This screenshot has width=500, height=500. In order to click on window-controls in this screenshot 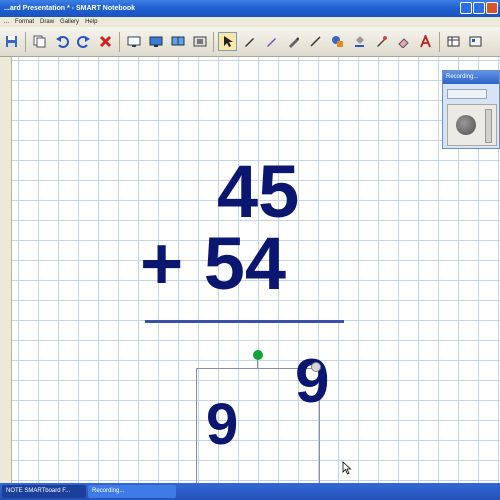, I will do `click(479, 8)`.